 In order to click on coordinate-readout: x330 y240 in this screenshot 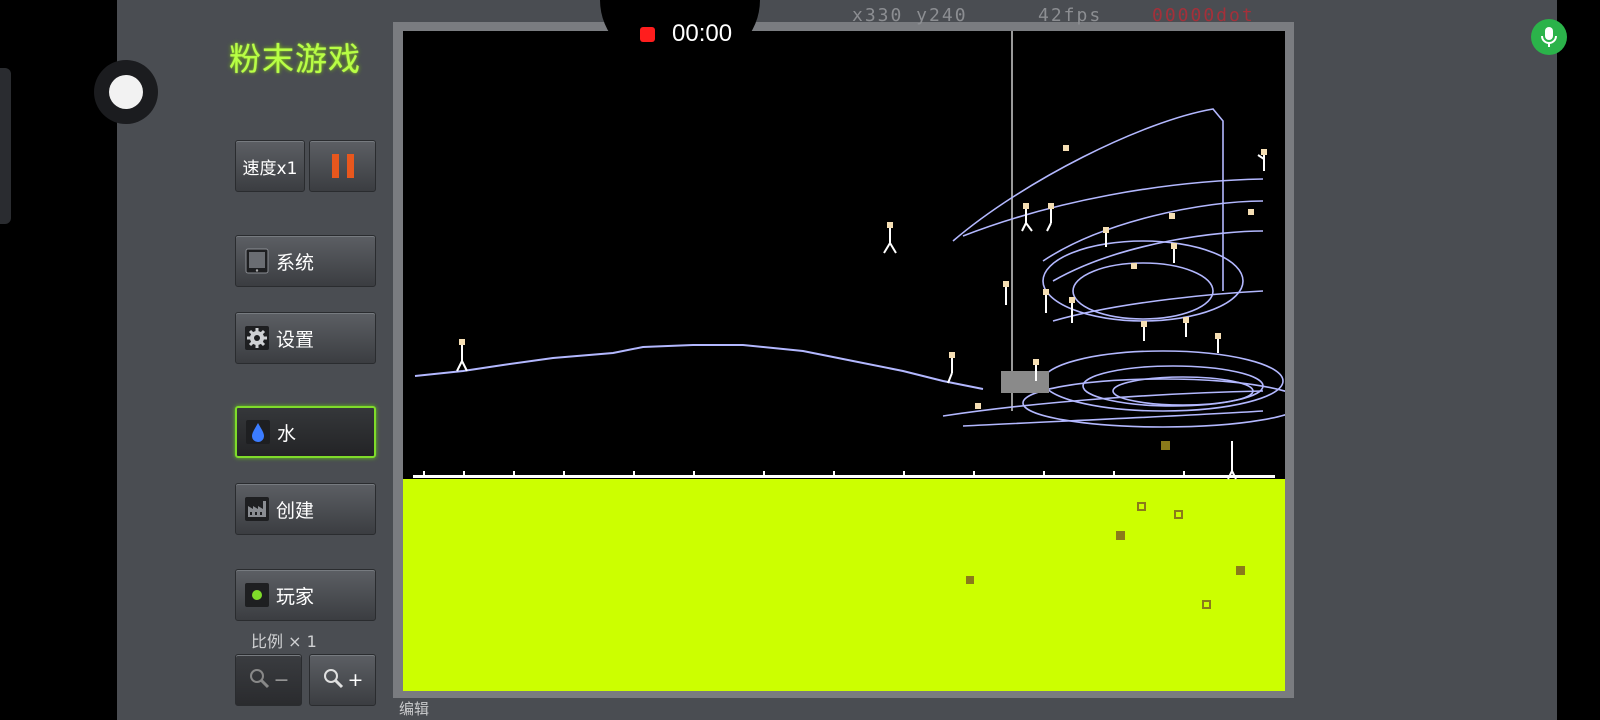, I will do `click(910, 15)`.